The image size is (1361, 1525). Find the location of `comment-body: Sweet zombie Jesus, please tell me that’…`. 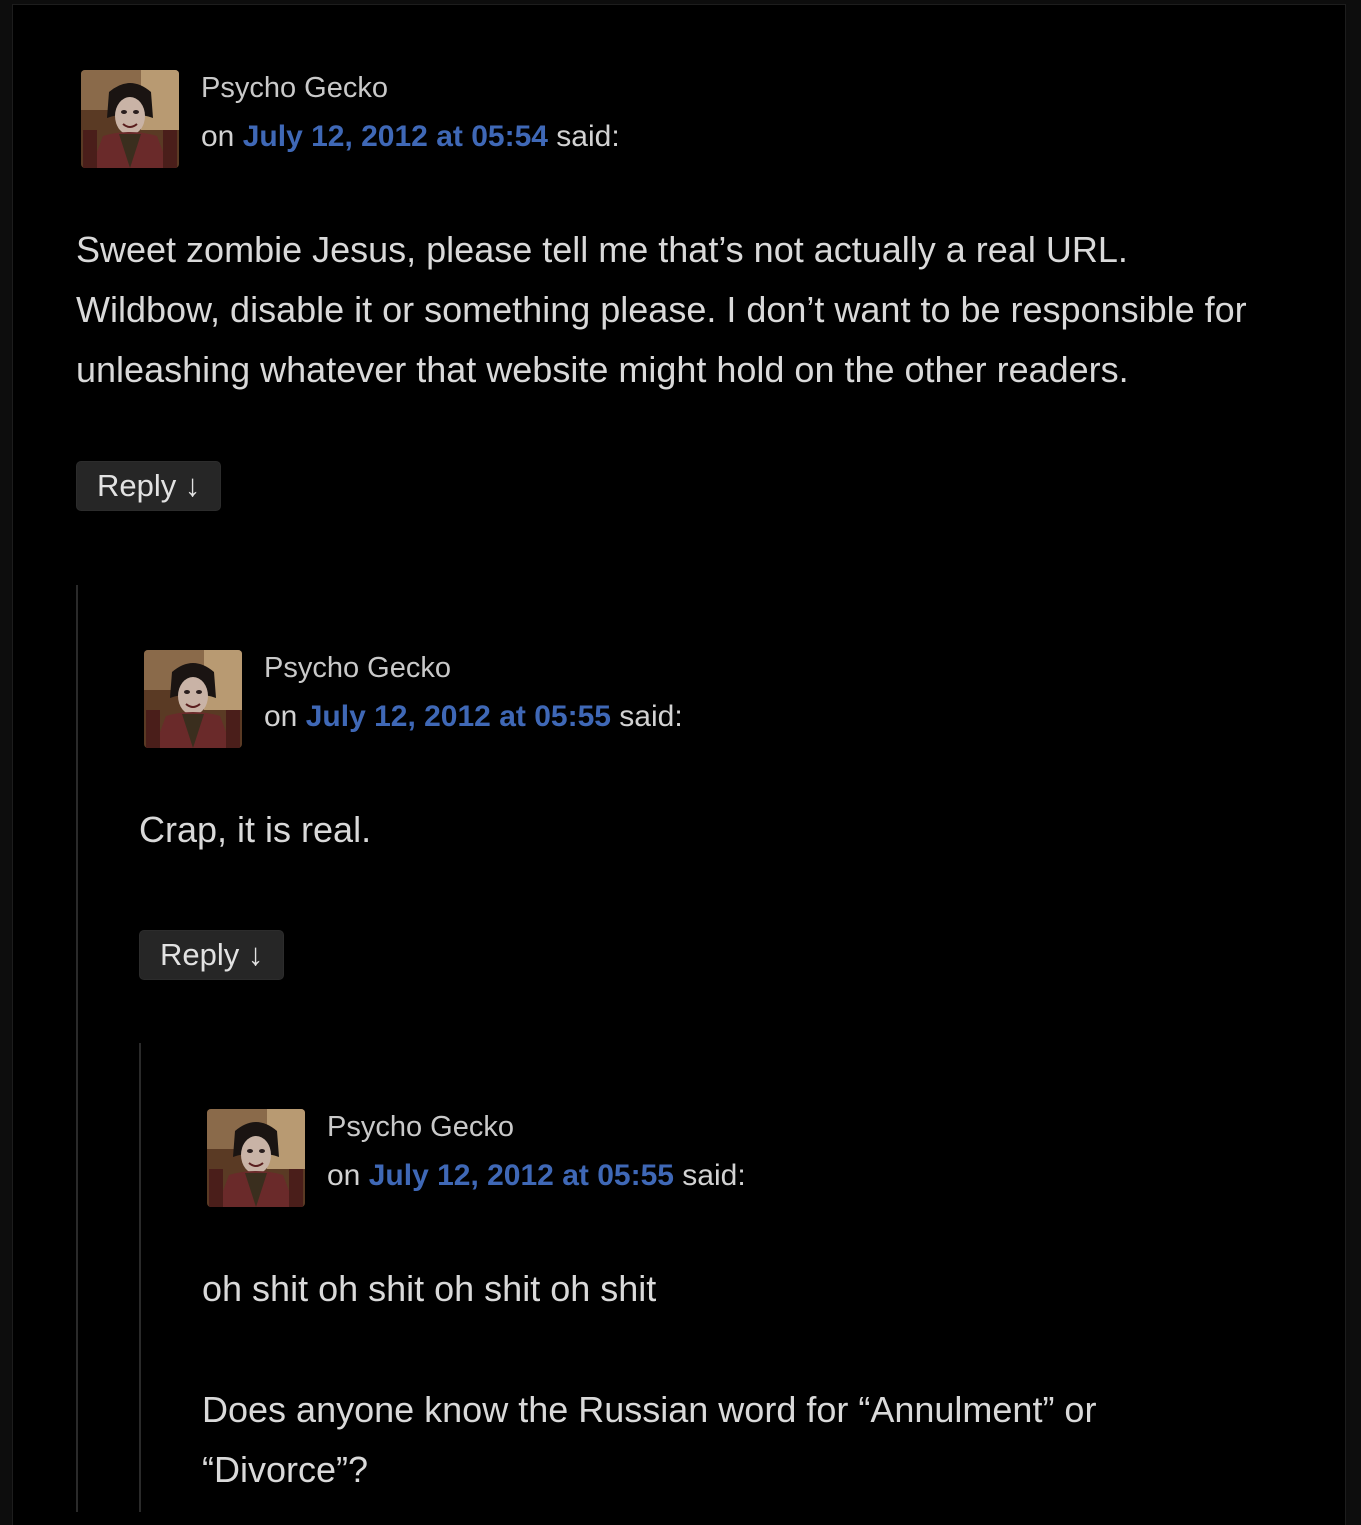

comment-body: Sweet zombie Jesus, please tell me that’… is located at coordinates (661, 309).